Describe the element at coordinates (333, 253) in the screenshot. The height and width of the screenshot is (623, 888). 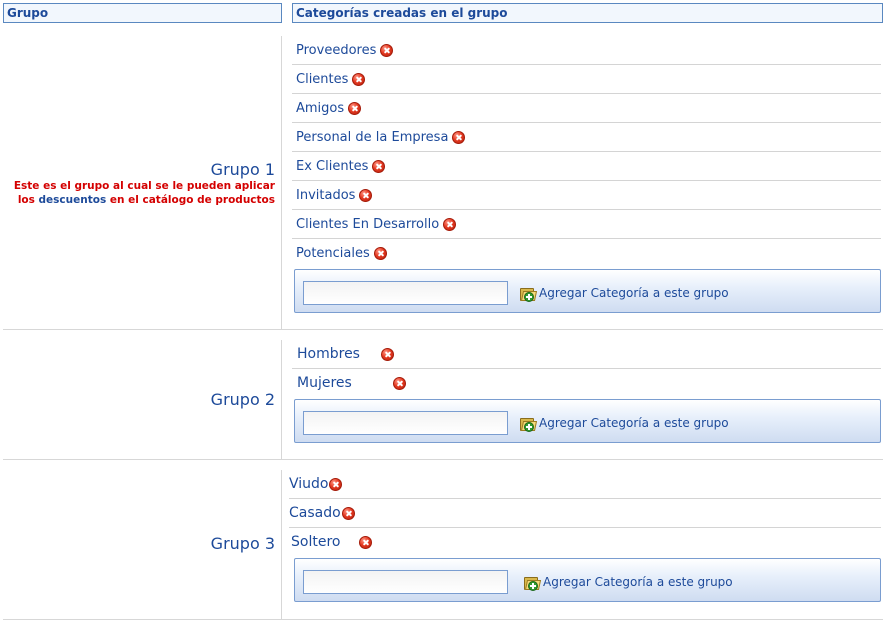
I see `category-label: Potenciales` at that location.